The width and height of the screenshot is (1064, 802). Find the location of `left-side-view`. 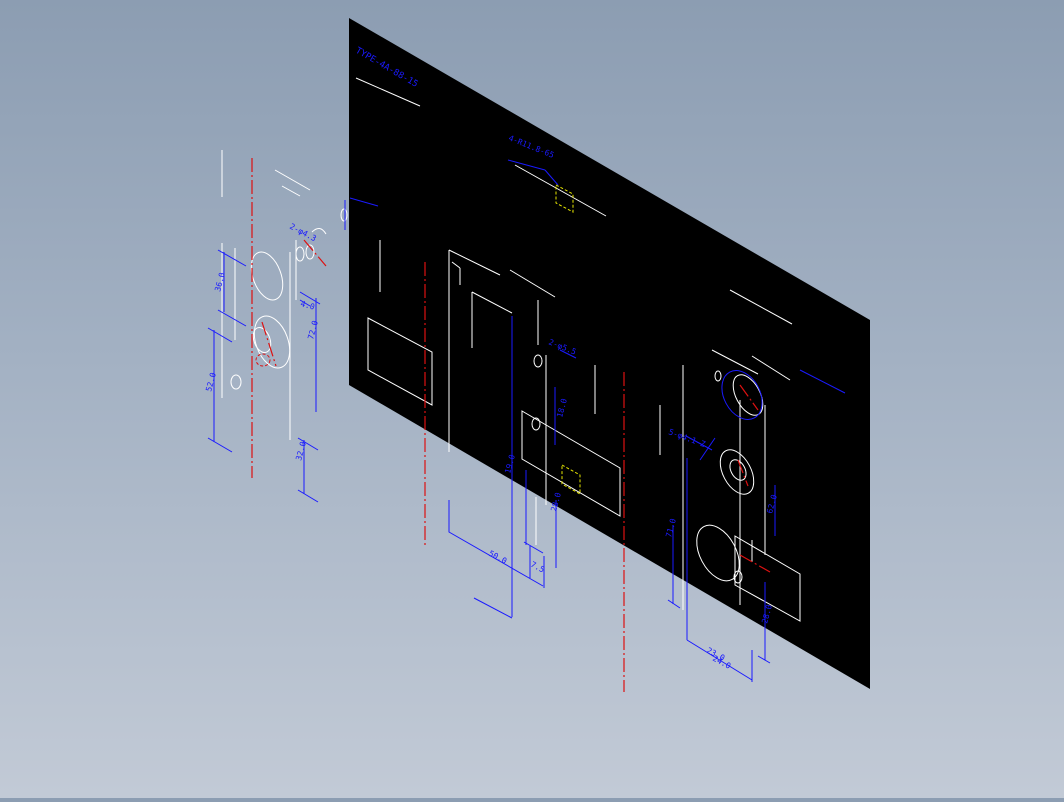

left-side-view is located at coordinates (284, 295).